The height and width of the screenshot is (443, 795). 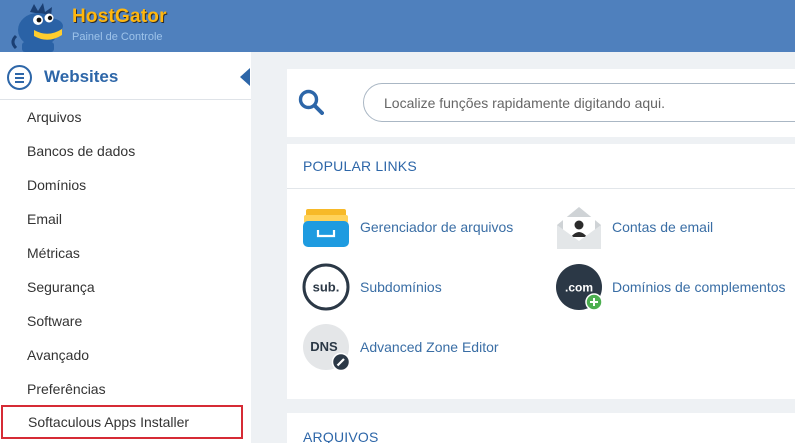 I want to click on addon-domains-icon-text: .com, so click(x=579, y=288).